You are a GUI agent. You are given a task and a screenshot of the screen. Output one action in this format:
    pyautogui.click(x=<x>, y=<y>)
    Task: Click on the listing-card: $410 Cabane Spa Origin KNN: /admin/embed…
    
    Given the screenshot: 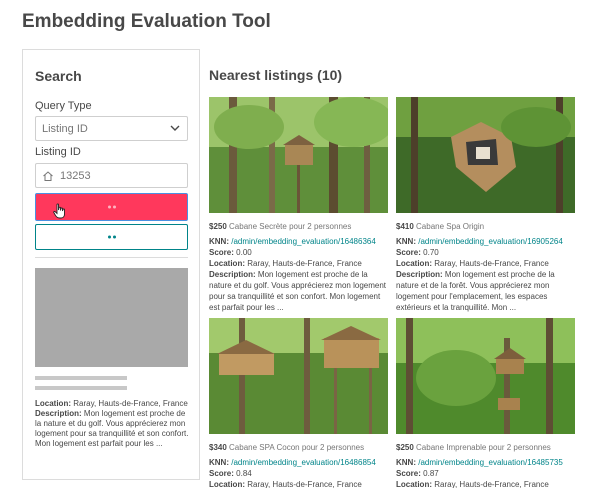 What is the action you would take?
    pyautogui.click(x=486, y=205)
    